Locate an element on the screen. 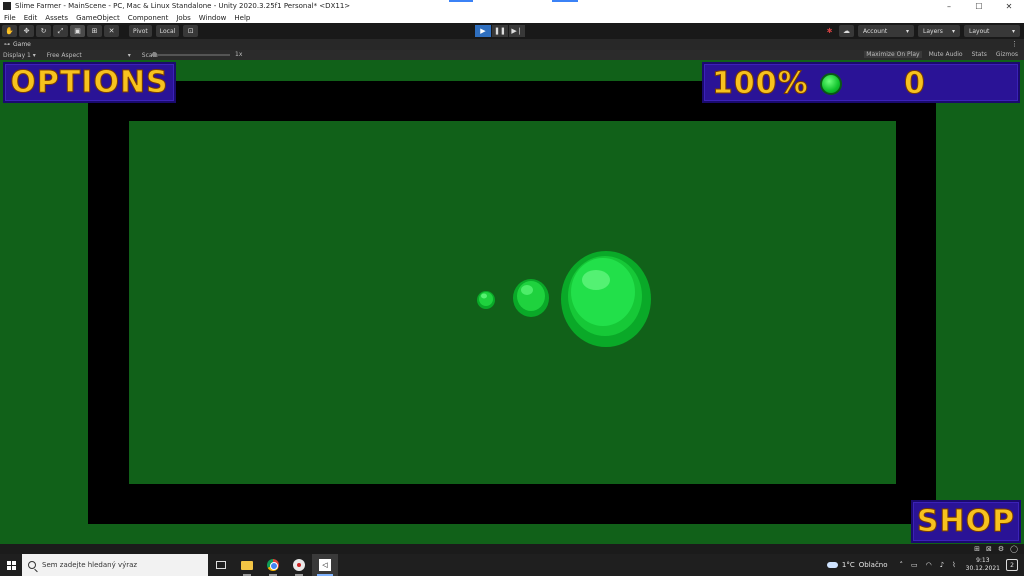 This screenshot has height=576, width=1024. system-tray: 1°C Oblačno ˄ ▭ ◠ ♪ ⌇ 9:13 30.12.2021 2 is located at coordinates (925, 565).